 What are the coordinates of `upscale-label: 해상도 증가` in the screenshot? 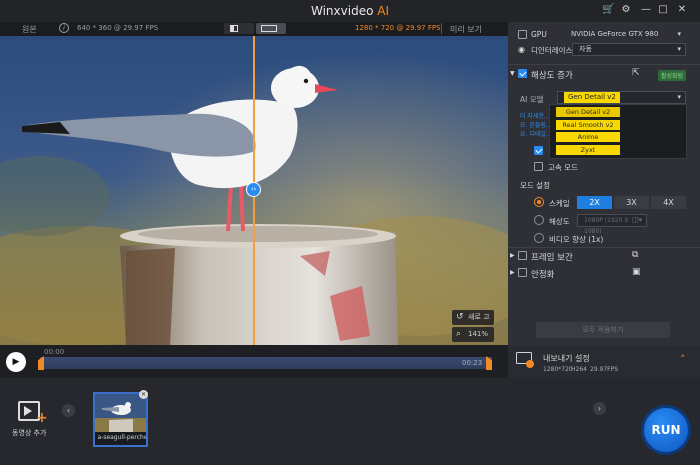 It's located at (552, 76).